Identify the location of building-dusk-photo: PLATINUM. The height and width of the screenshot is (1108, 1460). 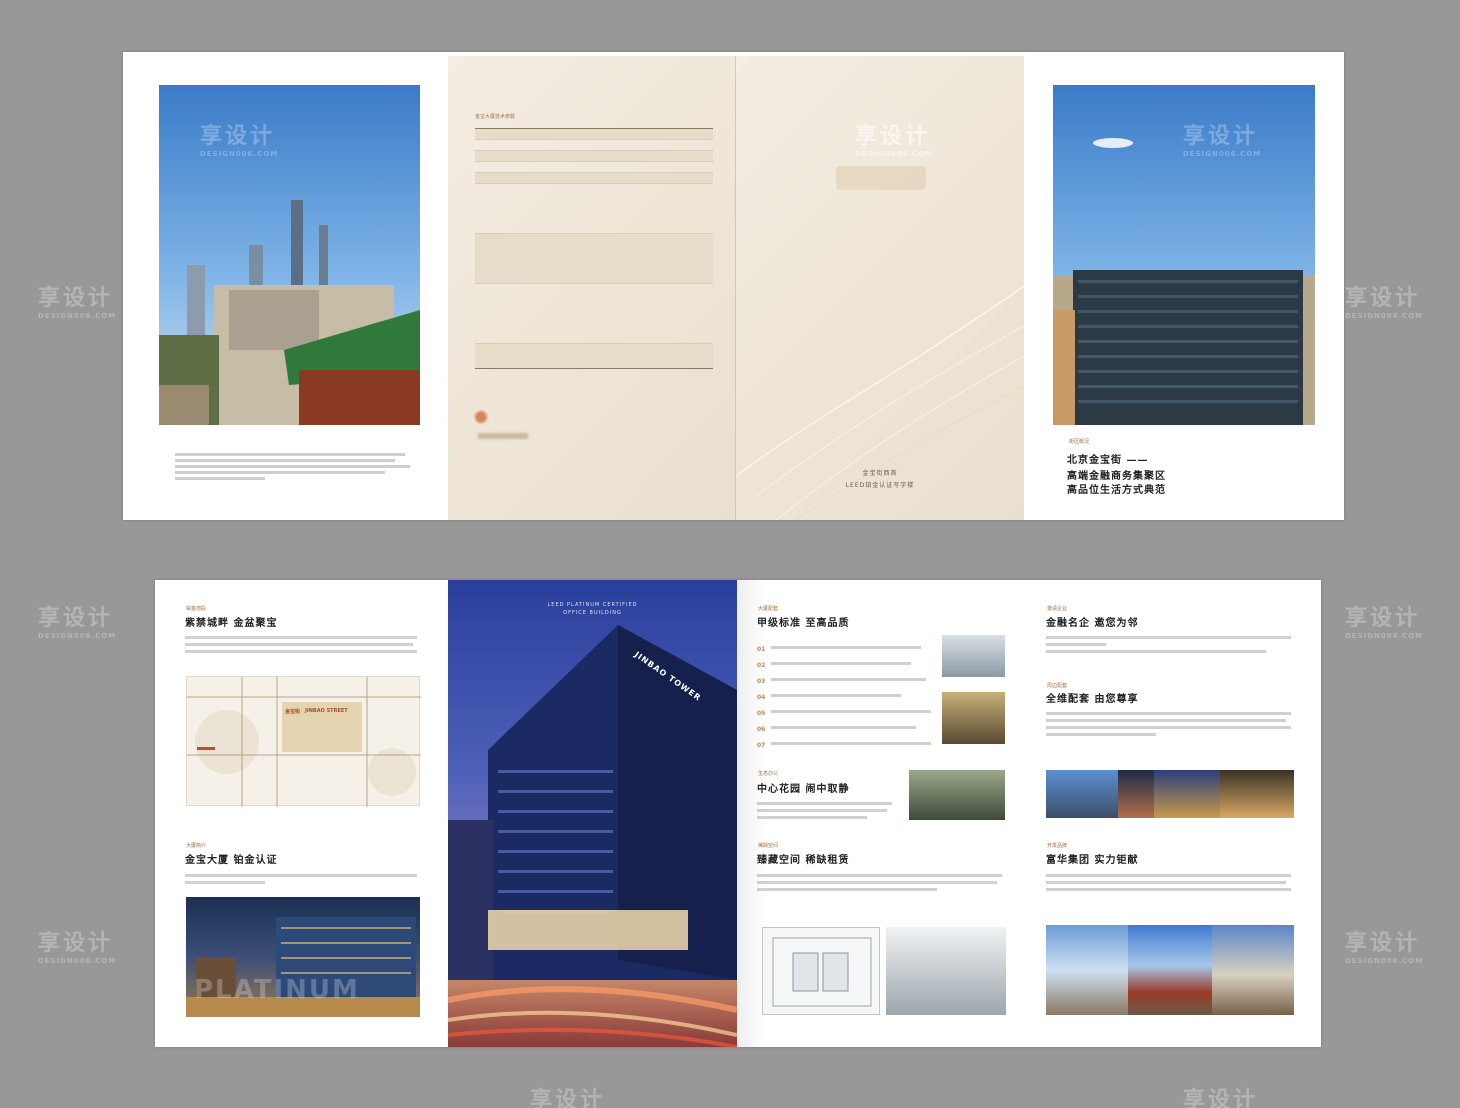
(303, 957).